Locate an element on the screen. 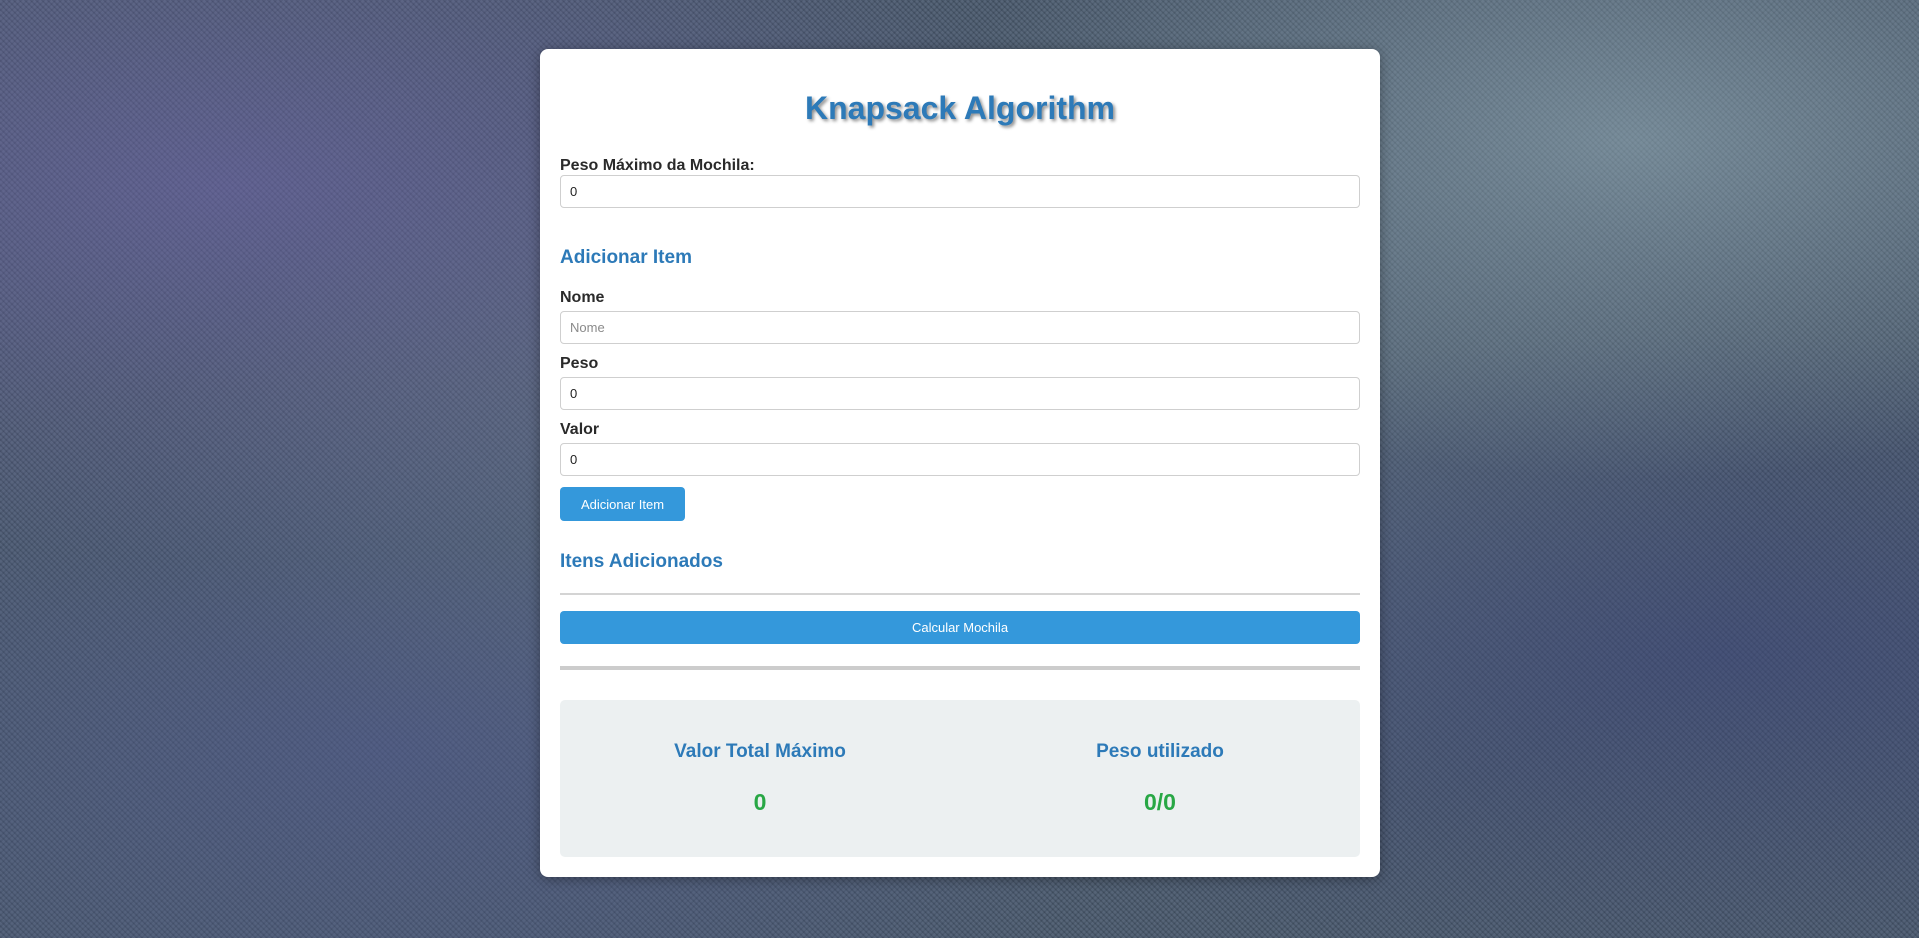  total-value-section: Valor Total Máximo 0 is located at coordinates (760, 778).